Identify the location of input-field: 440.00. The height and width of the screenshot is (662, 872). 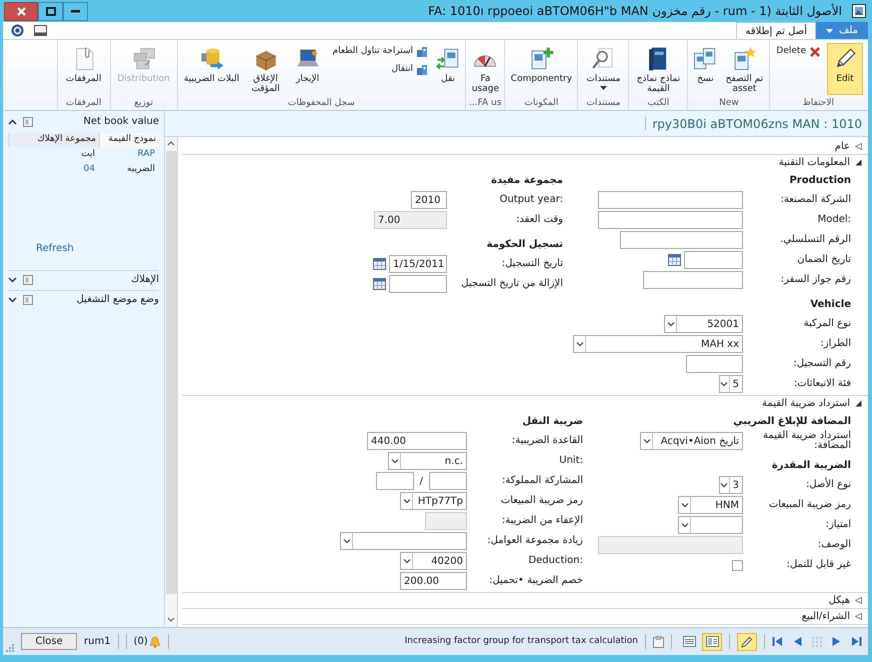
(417, 441).